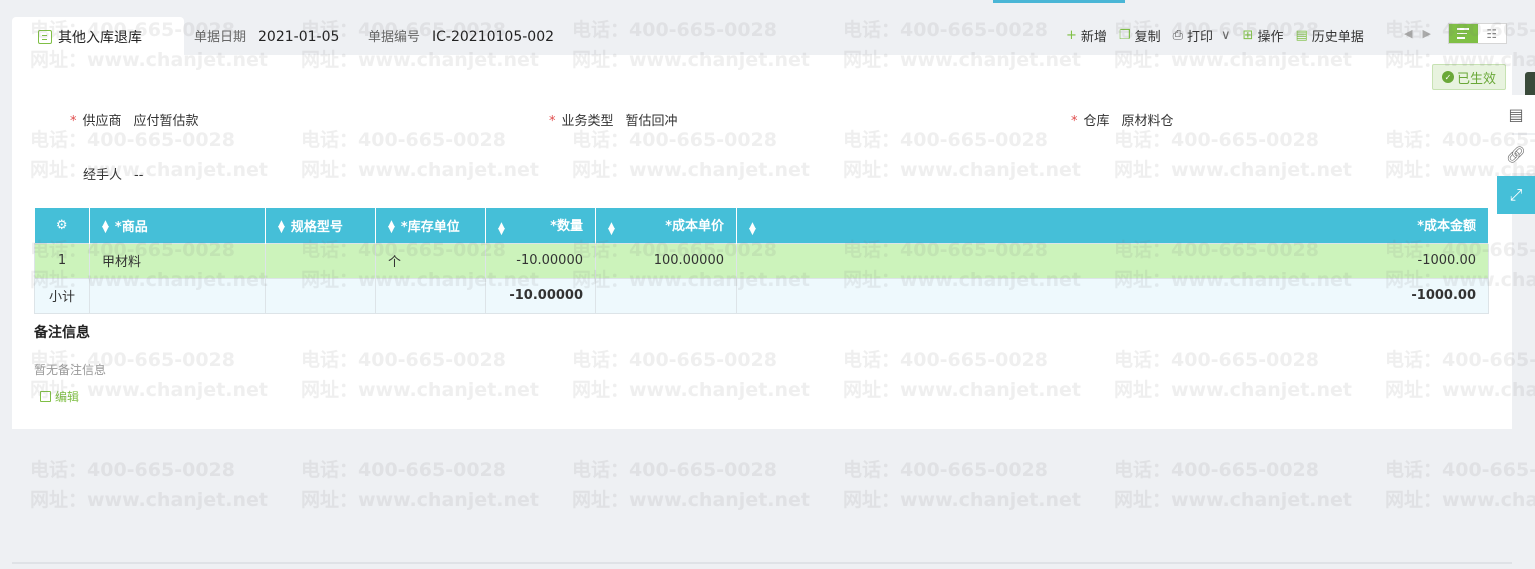  What do you see at coordinates (1463, 33) in the screenshot?
I see `list-view-icon` at bounding box center [1463, 33].